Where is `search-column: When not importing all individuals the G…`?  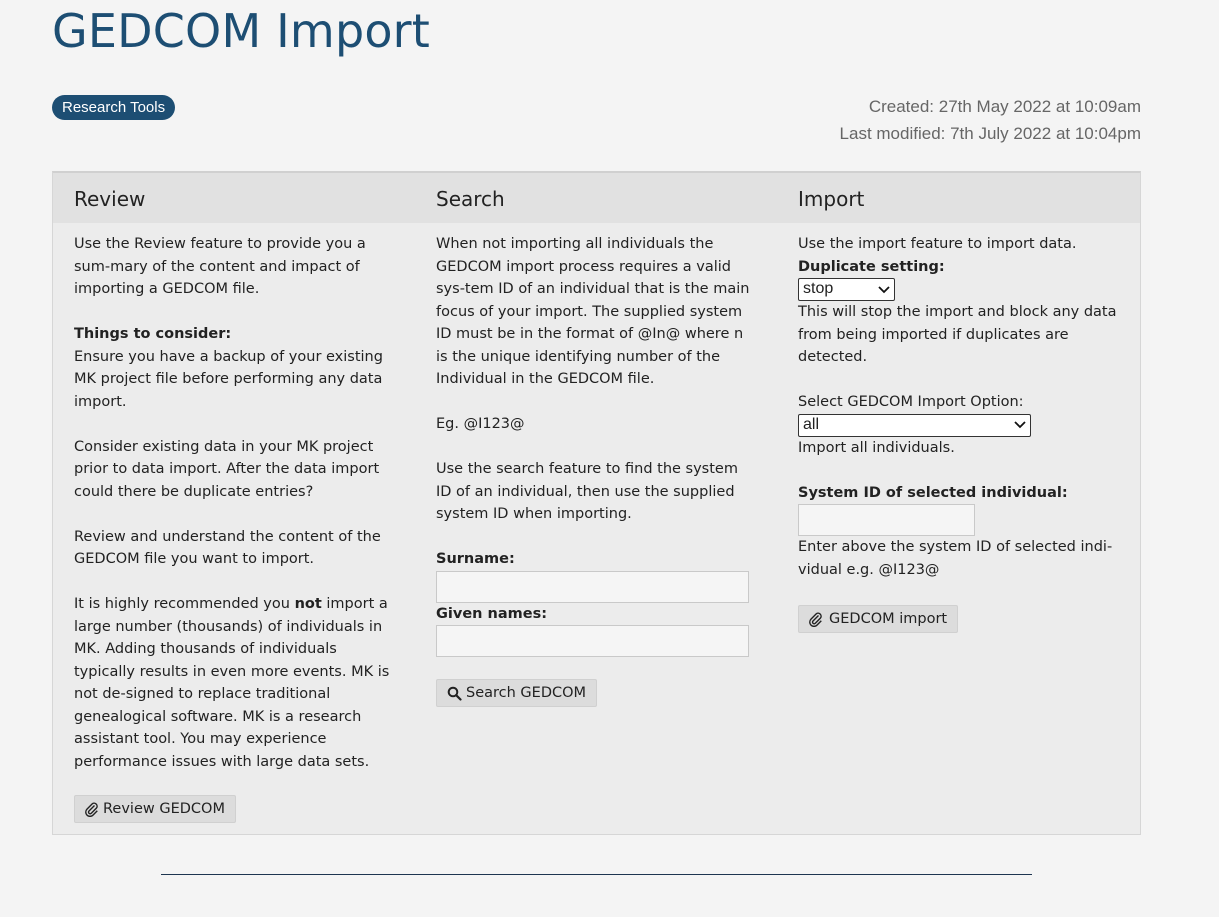 search-column: When not importing all individuals the G… is located at coordinates (597, 470).